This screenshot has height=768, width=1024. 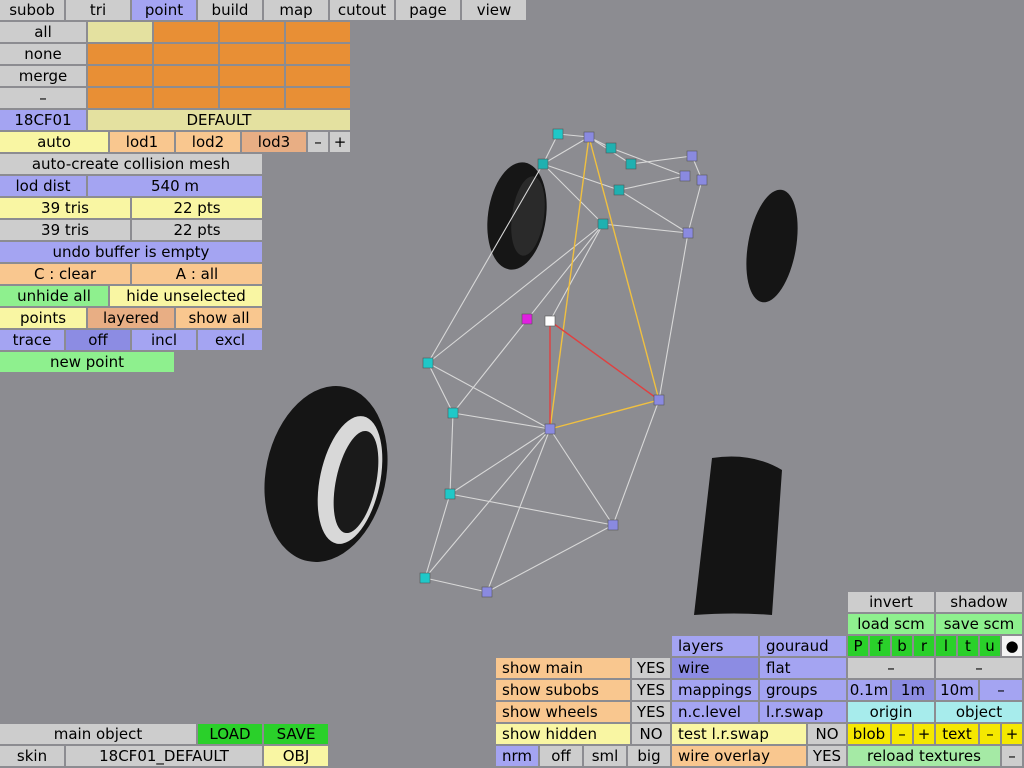 What do you see at coordinates (804, 668) in the screenshot?
I see `flat-button: flat` at bounding box center [804, 668].